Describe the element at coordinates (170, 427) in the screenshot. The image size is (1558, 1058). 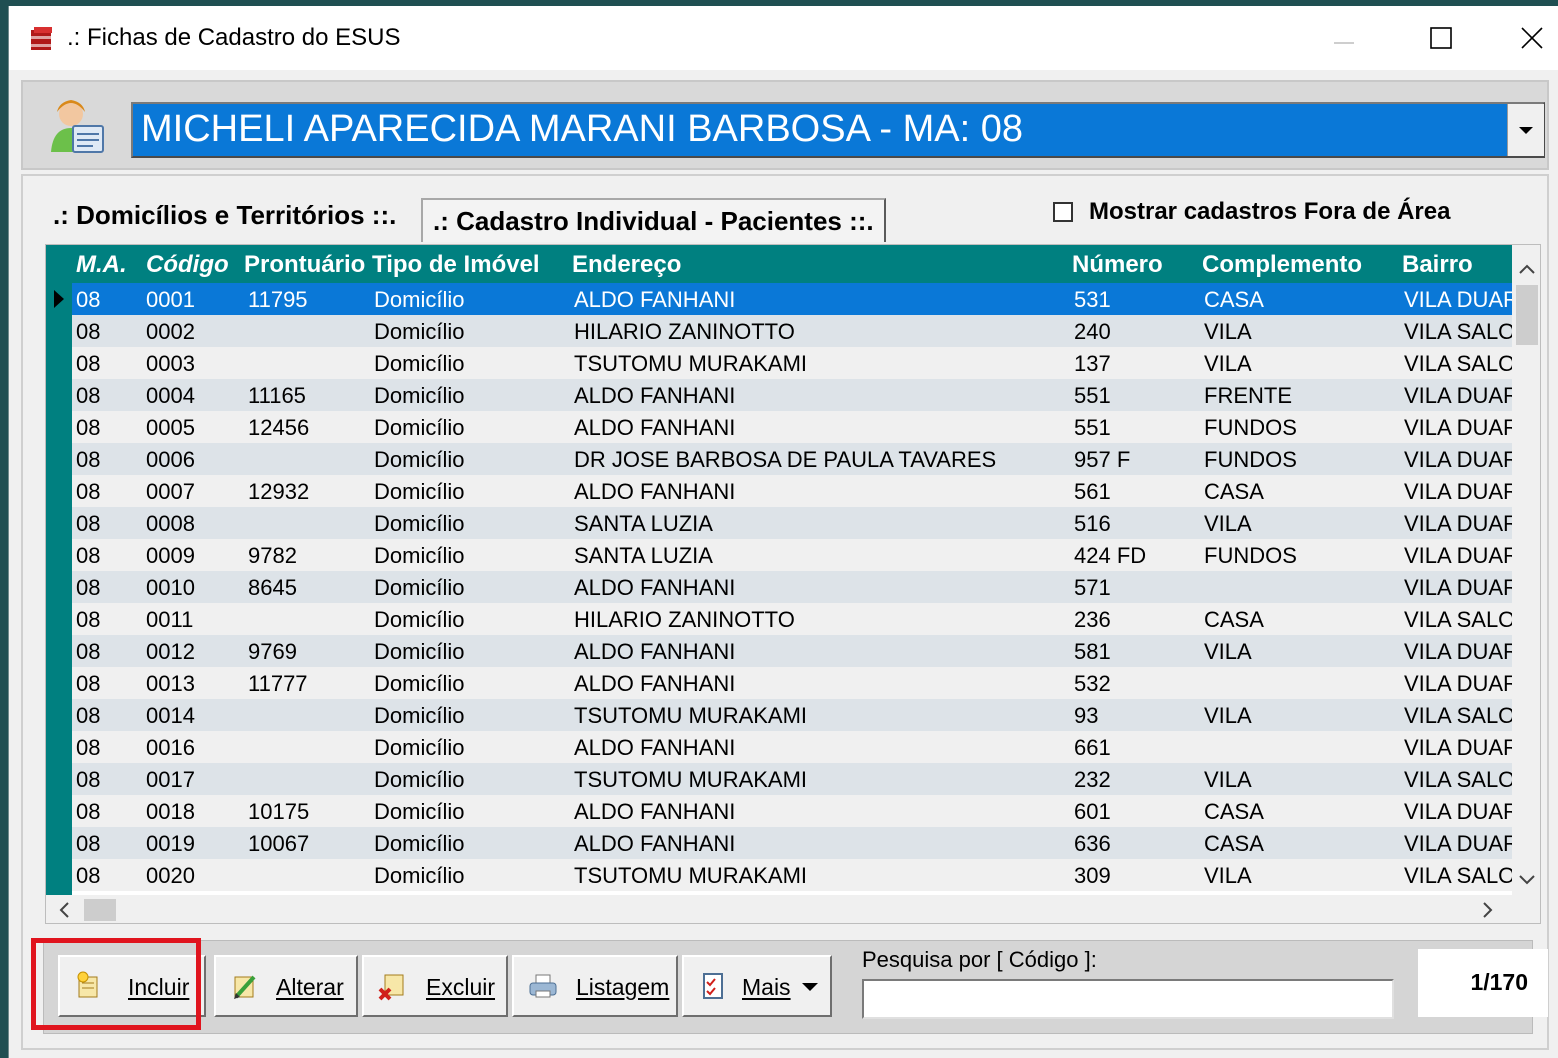
I see `cell-codigo: 0005` at that location.